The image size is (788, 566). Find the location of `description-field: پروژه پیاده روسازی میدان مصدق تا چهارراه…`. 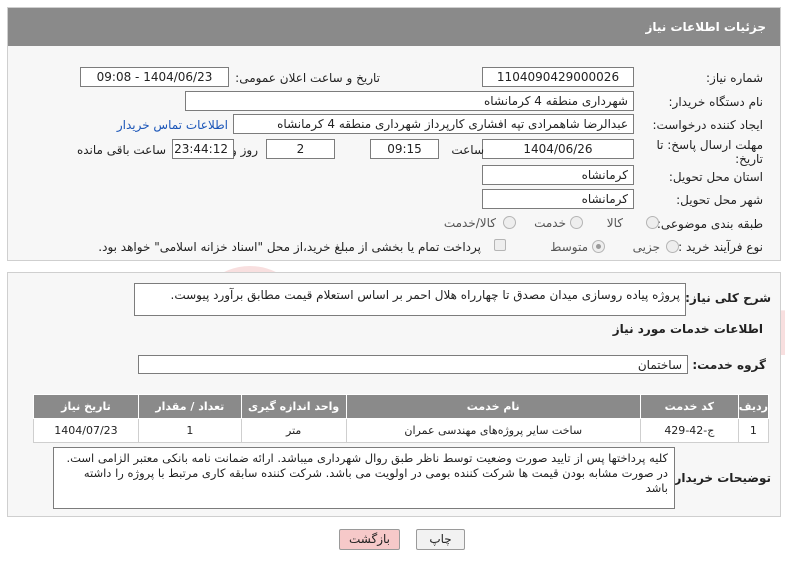

description-field: پروژه پیاده روسازی میدان مصدق تا چهارراه… is located at coordinates (410, 299).